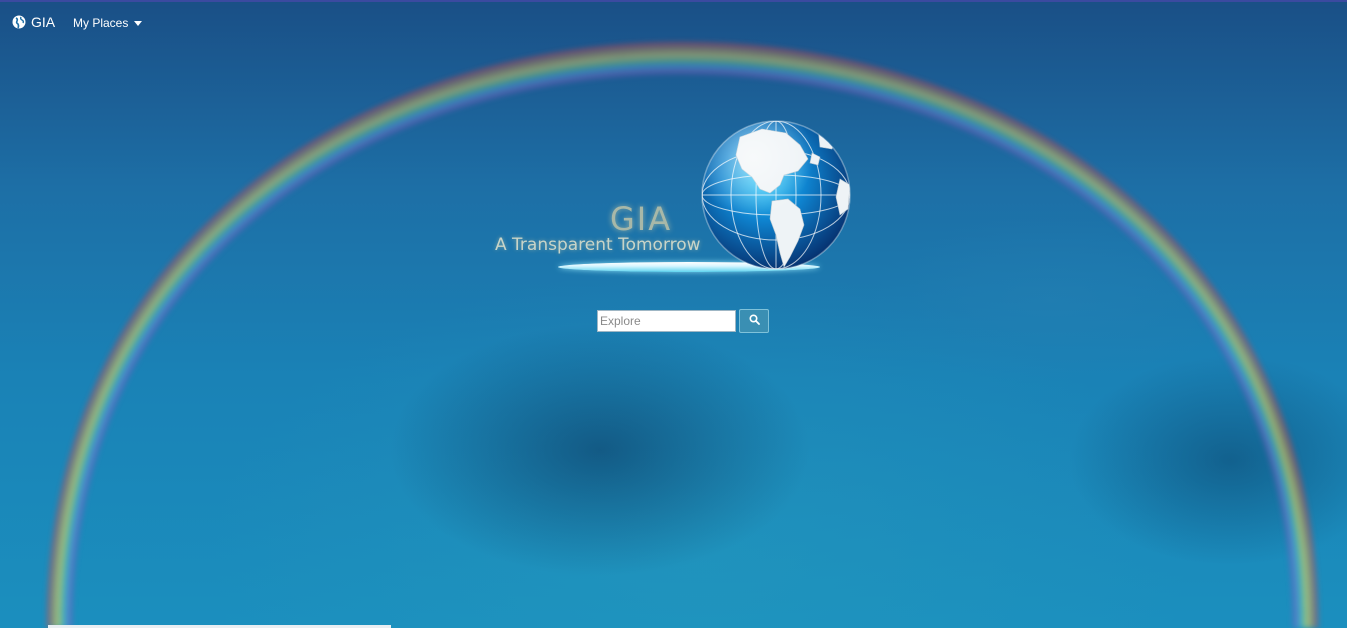 The height and width of the screenshot is (628, 1347). What do you see at coordinates (101, 23) in the screenshot?
I see `my-places-label: My Places` at bounding box center [101, 23].